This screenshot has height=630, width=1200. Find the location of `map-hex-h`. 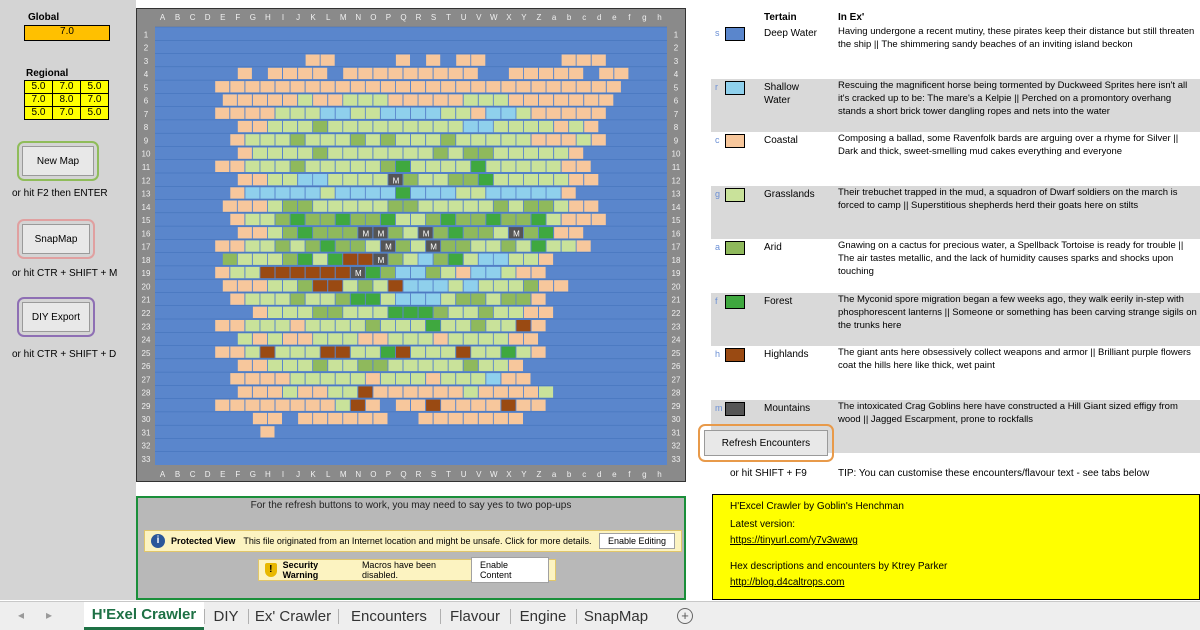

map-hex-h is located at coordinates (357, 405).